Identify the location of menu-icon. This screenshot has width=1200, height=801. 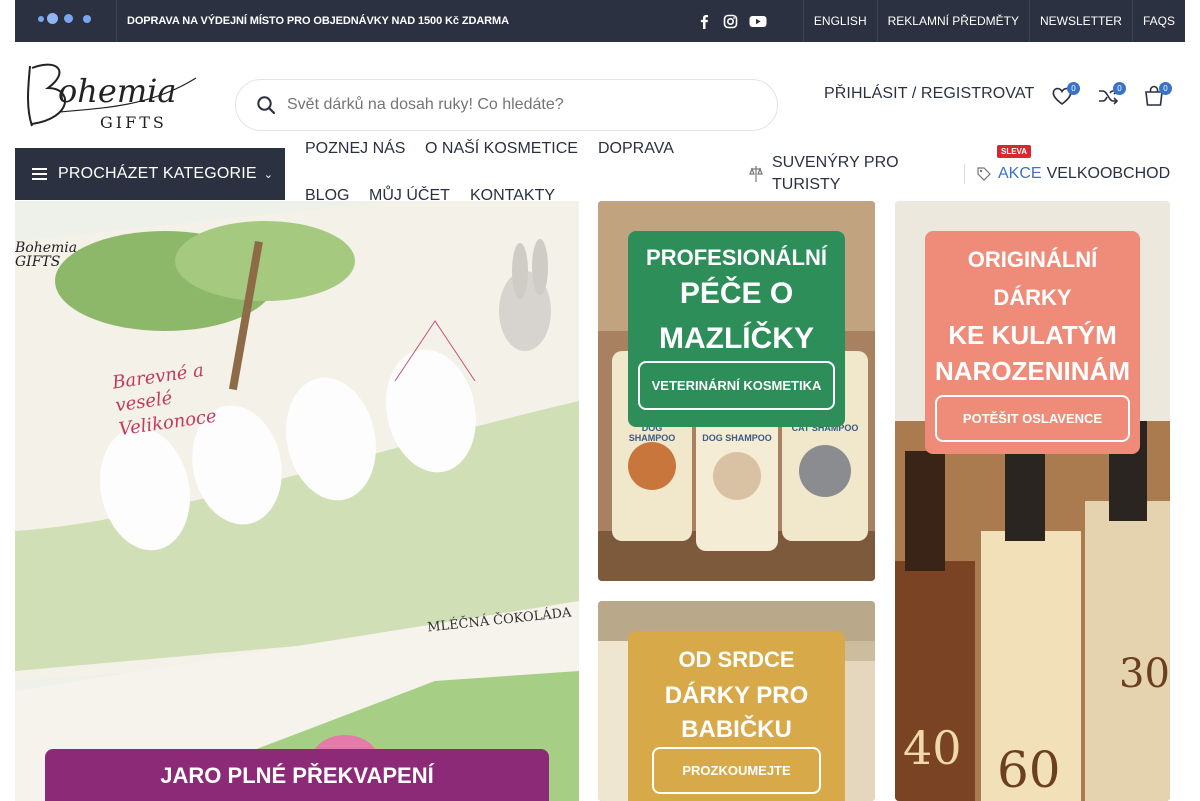
(39, 174).